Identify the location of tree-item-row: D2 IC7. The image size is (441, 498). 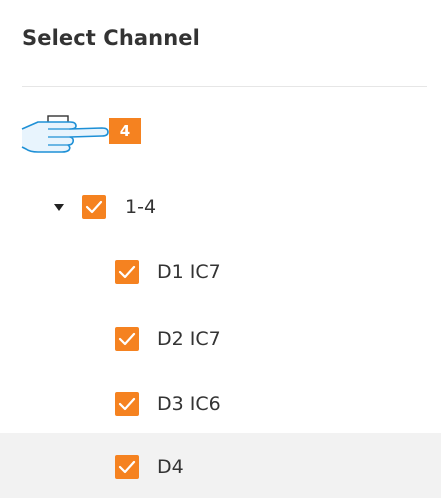
(220, 337).